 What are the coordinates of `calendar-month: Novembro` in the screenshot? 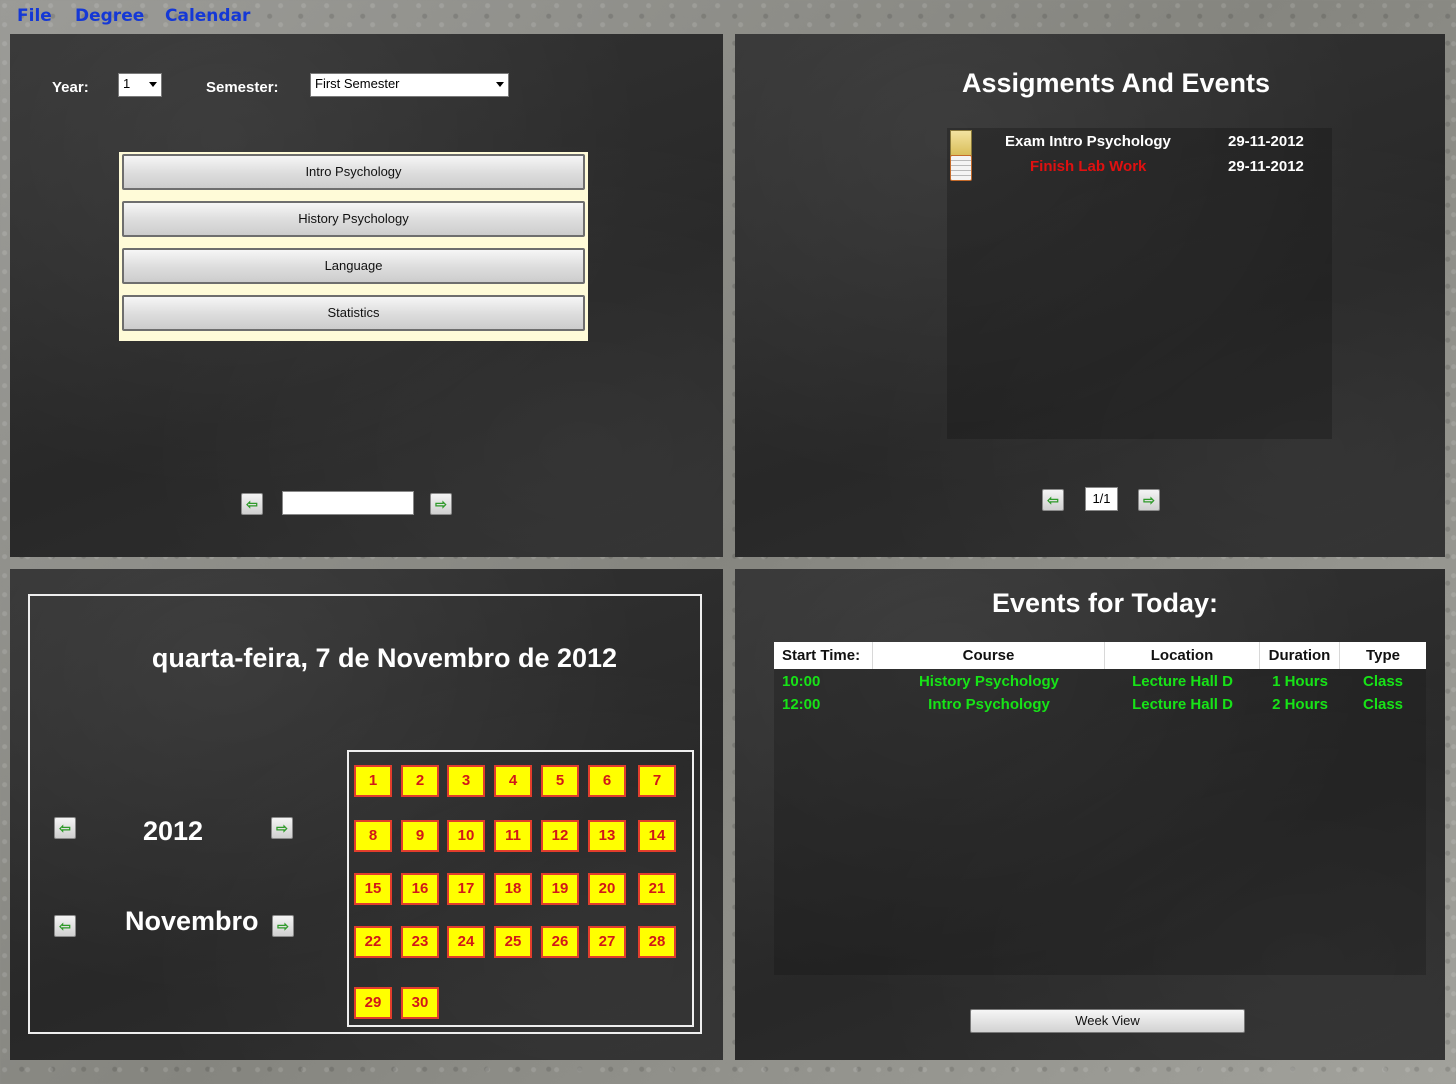 It's located at (192, 921).